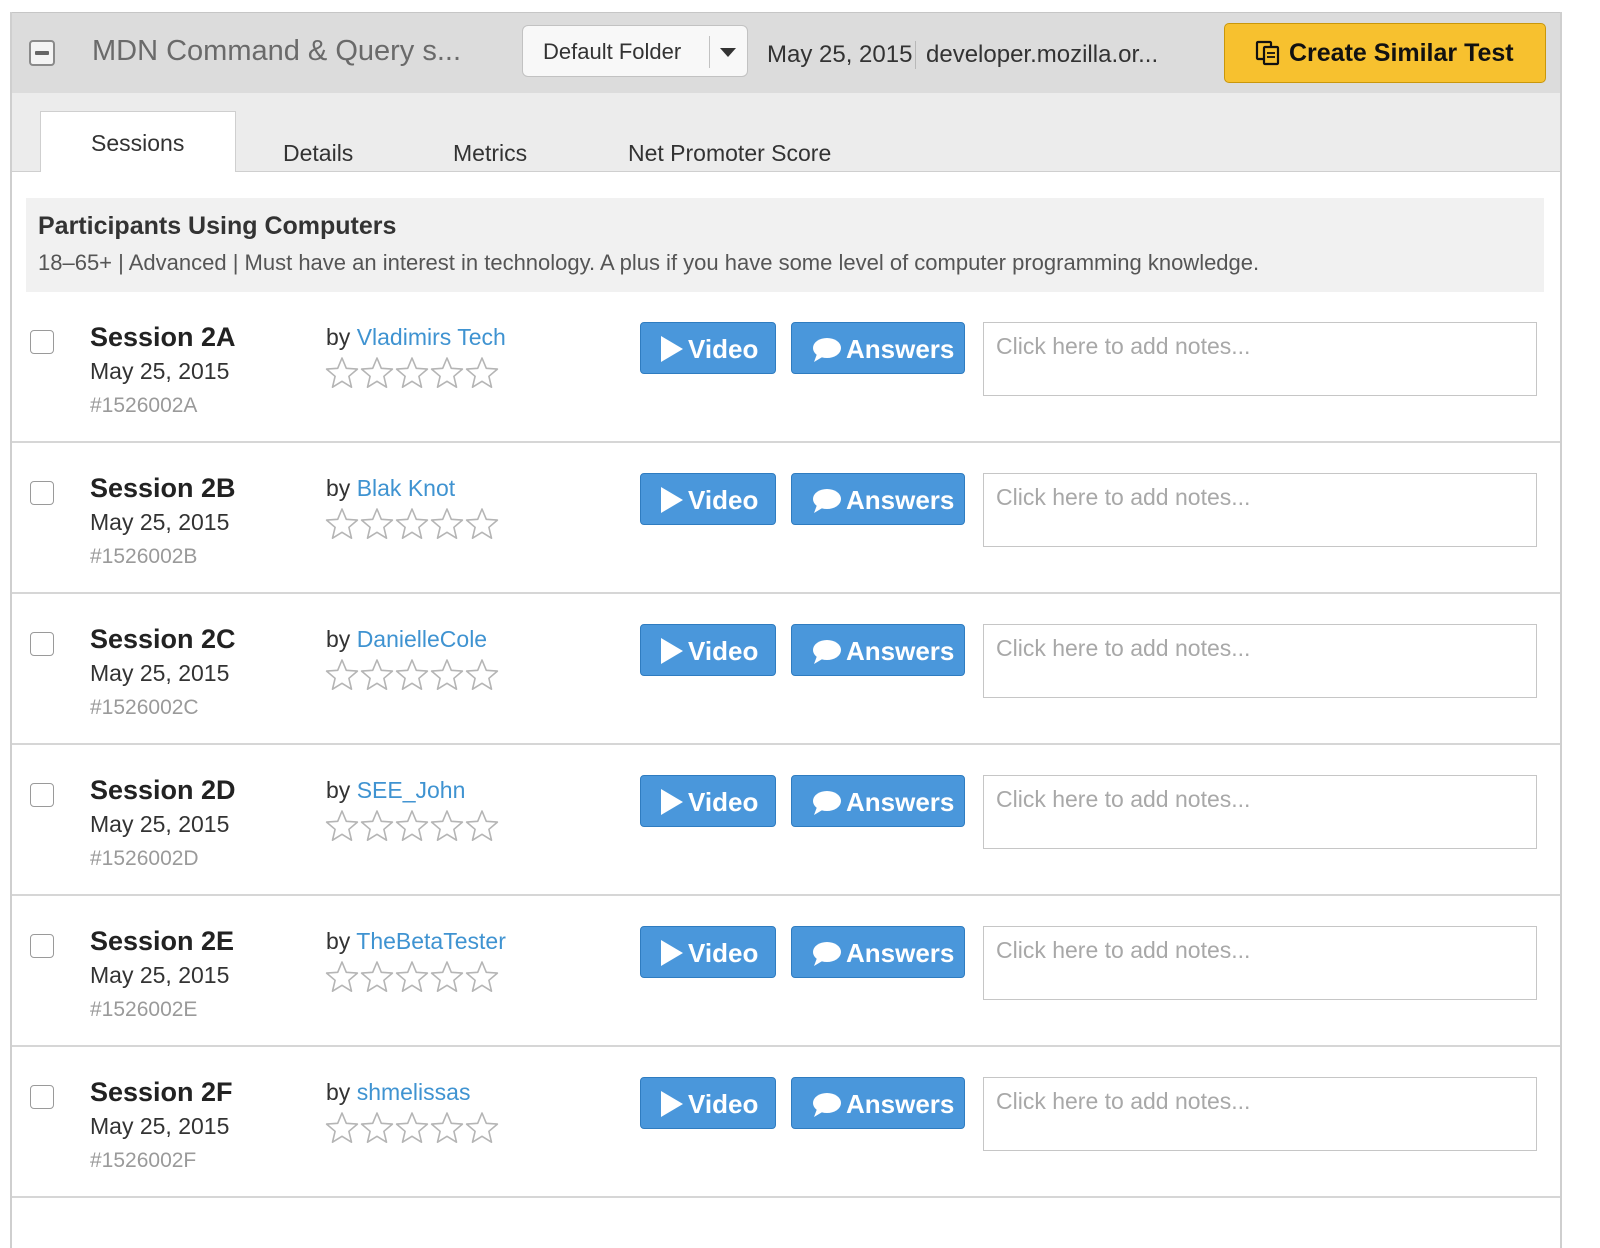 The height and width of the screenshot is (1248, 1600). What do you see at coordinates (612, 51) in the screenshot?
I see `folder-select-label: Default Folder` at bounding box center [612, 51].